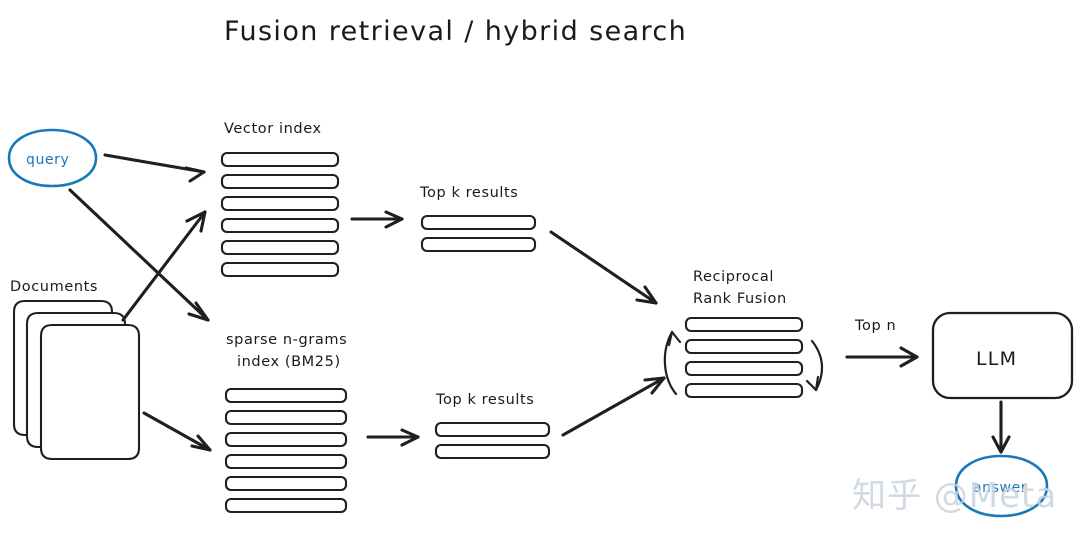  What do you see at coordinates (47, 160) in the screenshot?
I see `query-label: query` at bounding box center [47, 160].